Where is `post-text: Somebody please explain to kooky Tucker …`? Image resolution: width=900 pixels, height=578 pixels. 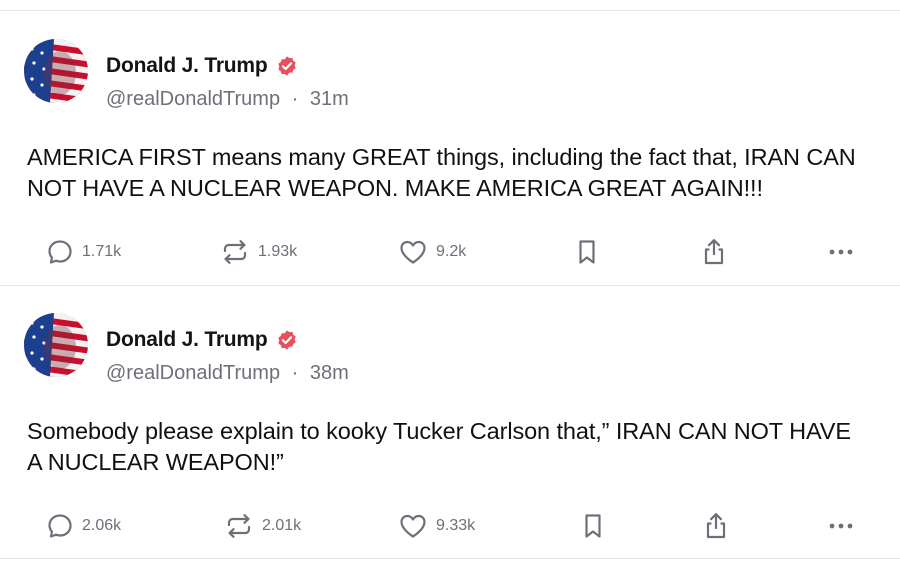 post-text: Somebody please explain to kooky Tucker … is located at coordinates (439, 446).